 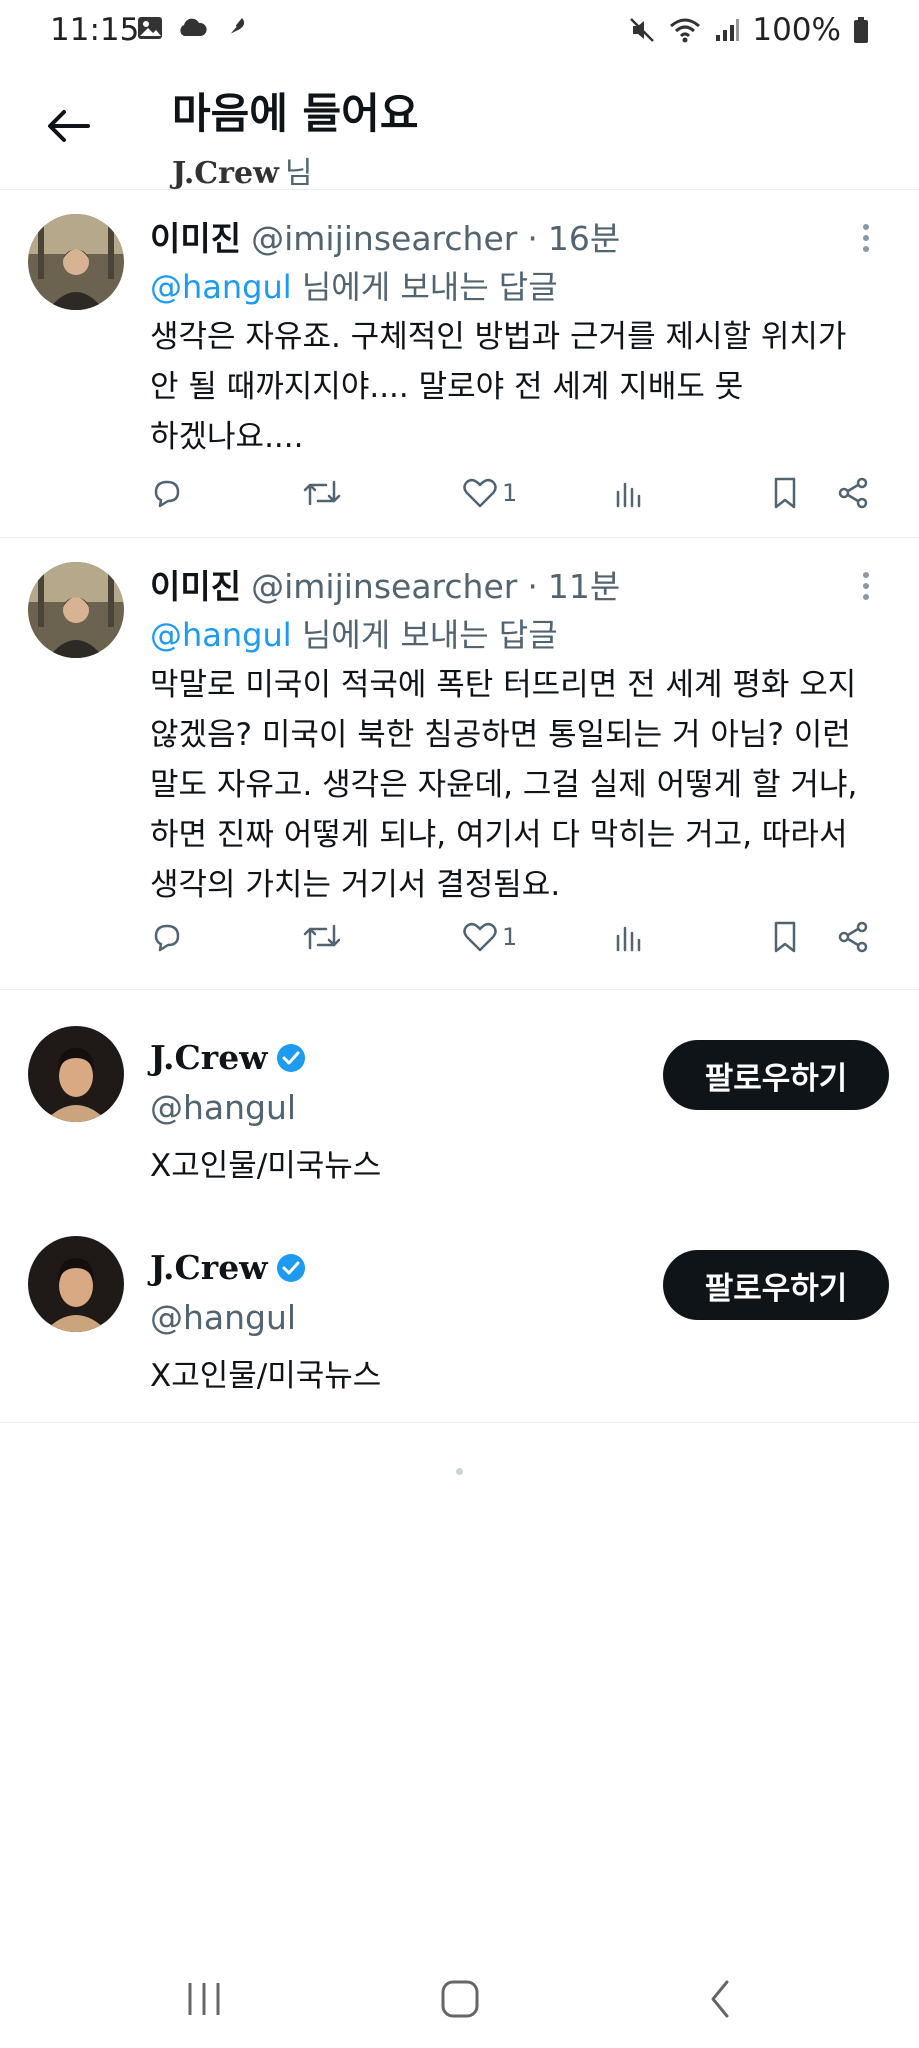 I want to click on tweet-line: 않겠음? 미국이 북한 침공하면 통일되는 거 아님? 이런, so click(x=500, y=735).